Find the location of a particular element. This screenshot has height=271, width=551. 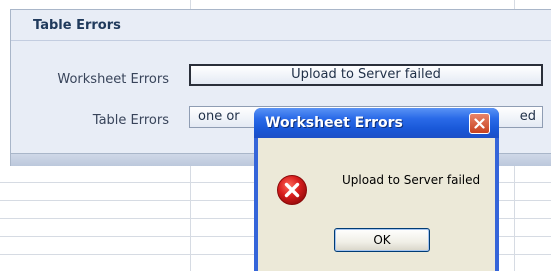

dialog-titlebar: Worksheet Errors is located at coordinates (376, 123).